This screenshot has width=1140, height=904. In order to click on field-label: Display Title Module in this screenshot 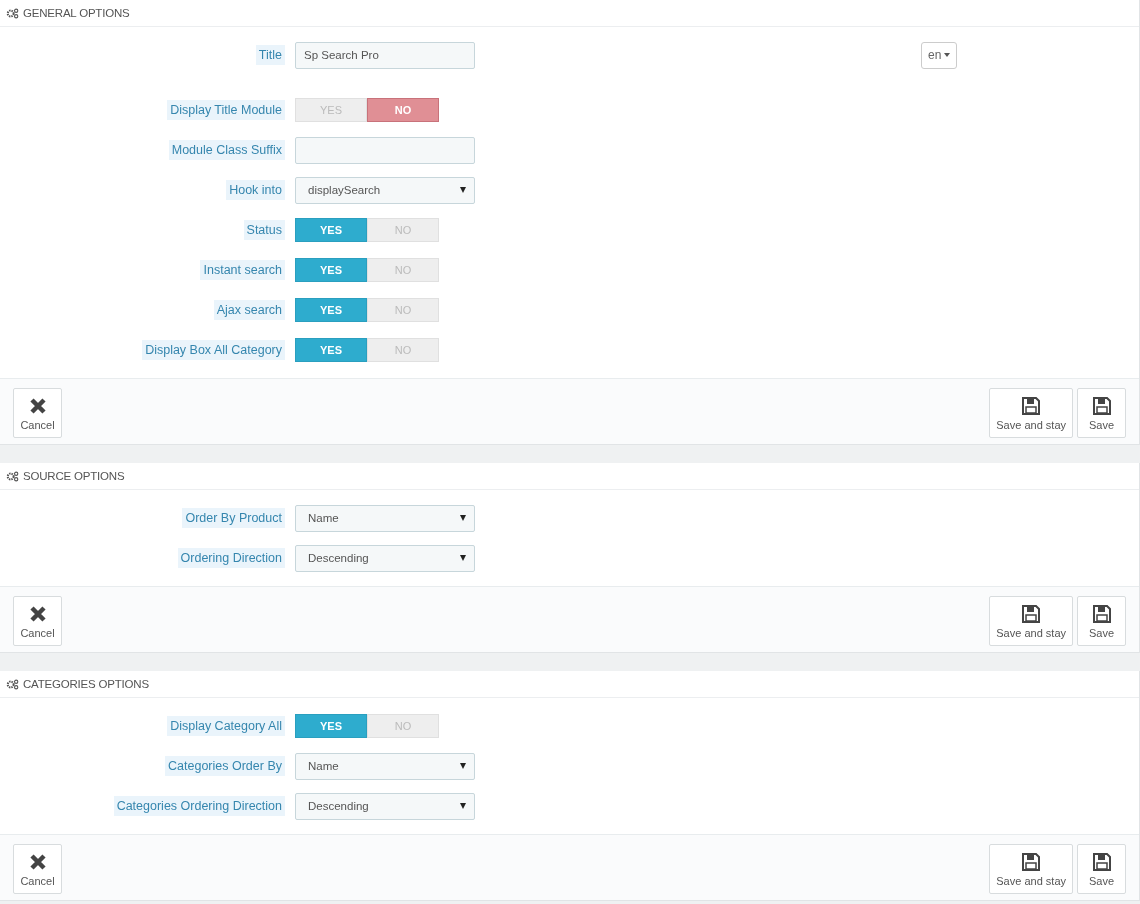, I will do `click(226, 110)`.